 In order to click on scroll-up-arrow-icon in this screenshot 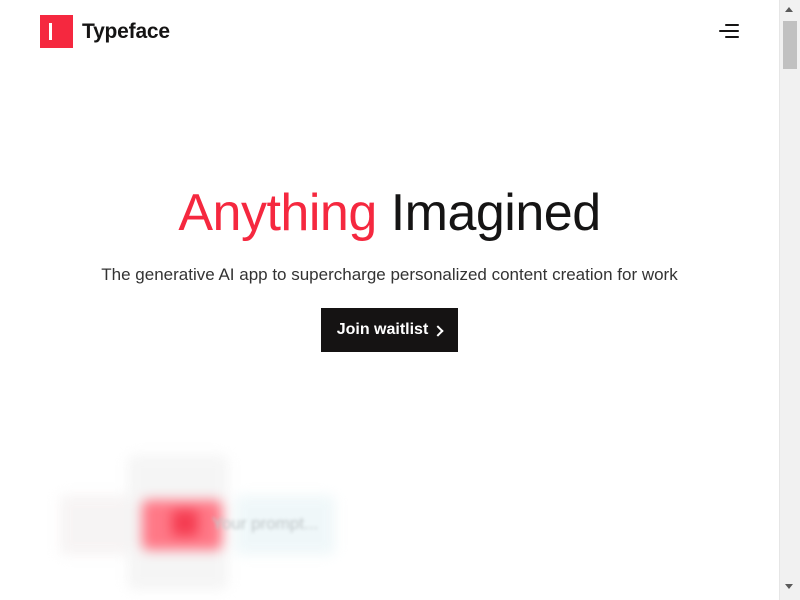, I will do `click(789, 9)`.